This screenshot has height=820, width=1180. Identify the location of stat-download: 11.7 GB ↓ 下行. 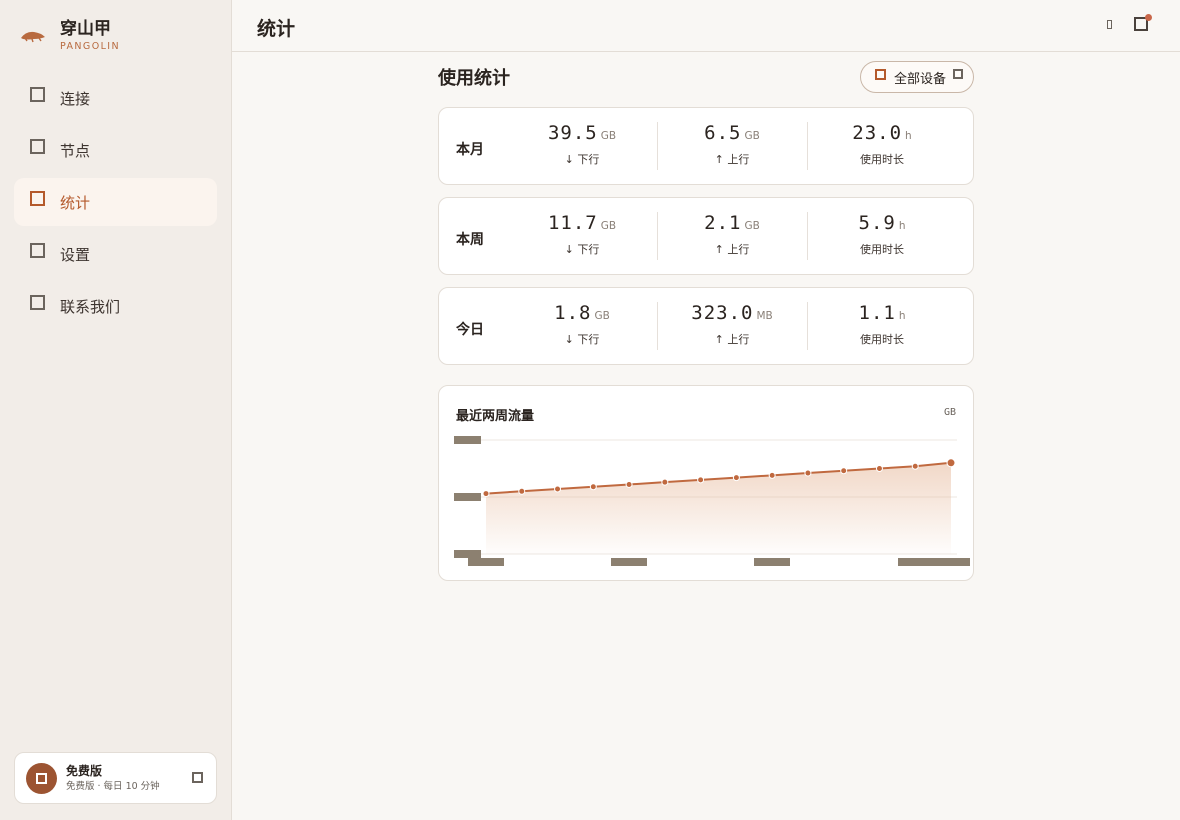
(582, 234).